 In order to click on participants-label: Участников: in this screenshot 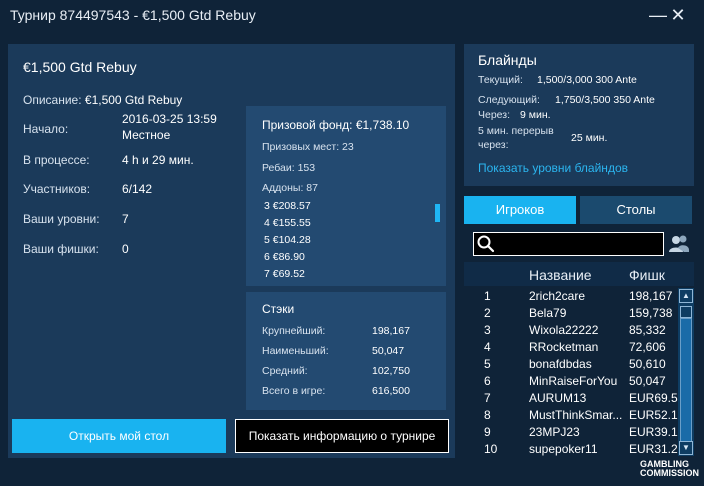, I will do `click(57, 189)`.